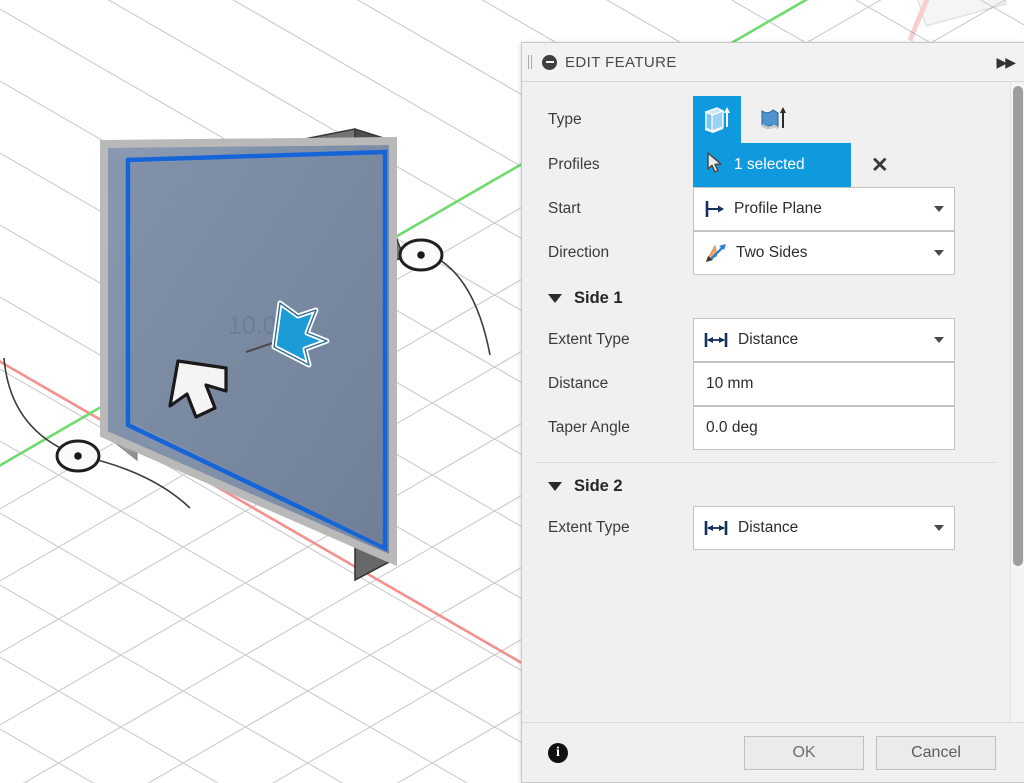 This screenshot has height=783, width=1024. Describe the element at coordinates (824, 428) in the screenshot. I see `side1-taper-angle-input: 0.0 deg` at that location.